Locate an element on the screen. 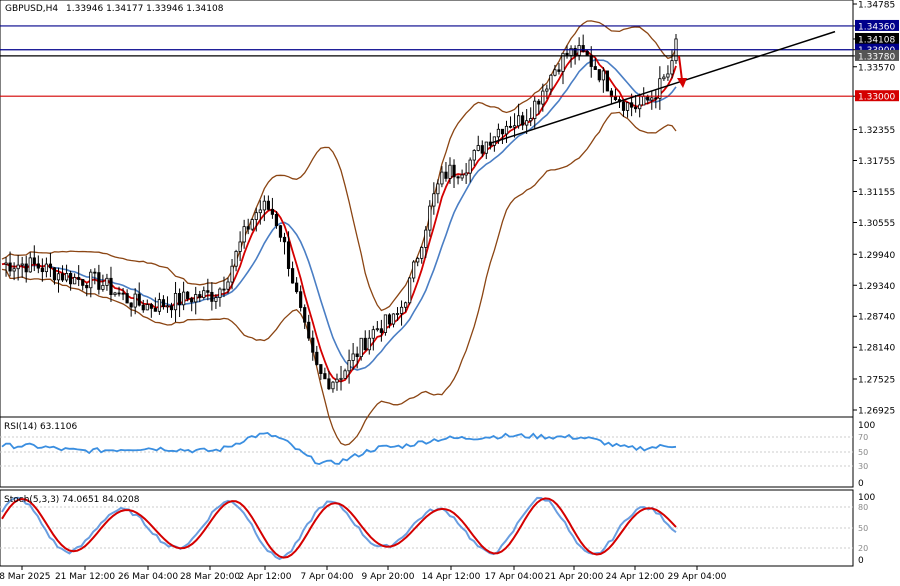 This screenshot has height=586, width=900. stoch-scale-20: 20 is located at coordinates (863, 548).